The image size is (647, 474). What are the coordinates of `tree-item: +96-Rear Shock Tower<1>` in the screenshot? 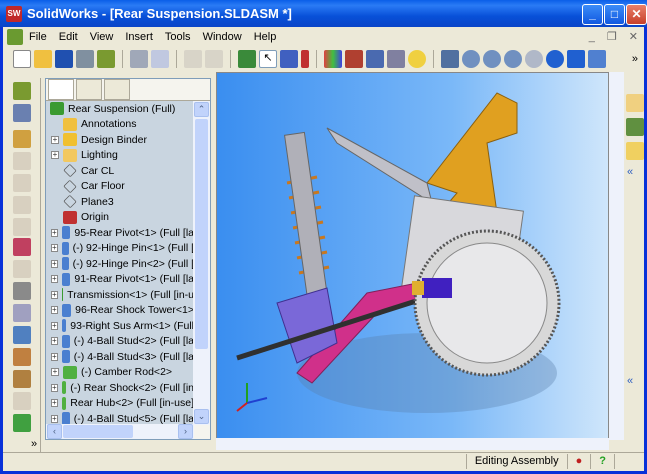 It's located at (120, 311).